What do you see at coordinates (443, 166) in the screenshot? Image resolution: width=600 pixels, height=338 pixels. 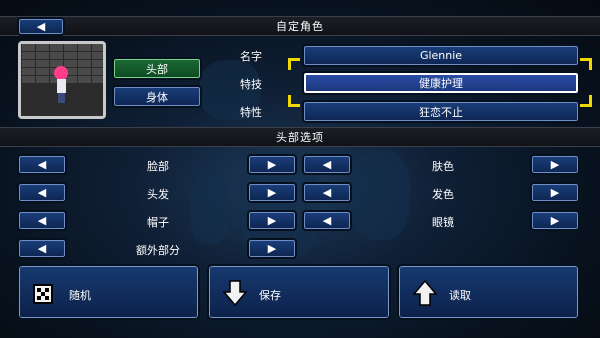 I see `skin-color-label: 肤色` at bounding box center [443, 166].